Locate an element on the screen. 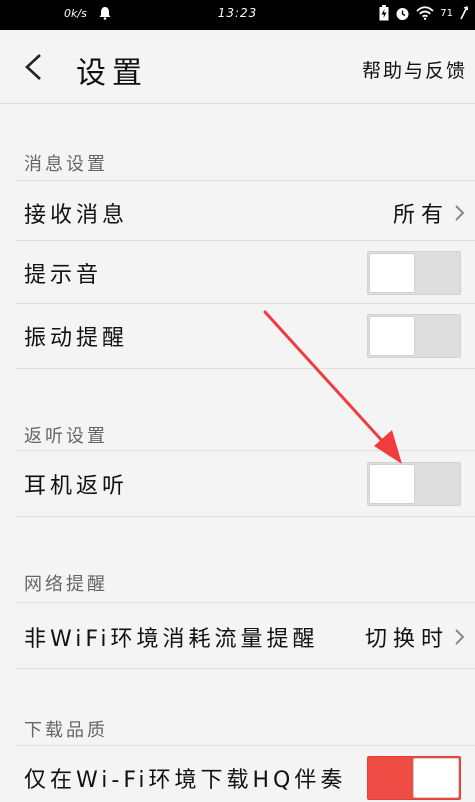 Image resolution: width=475 pixels, height=802 pixels. row-label: 仅在Wi-Fi环境下载HQ伴奏 is located at coordinates (185, 780).